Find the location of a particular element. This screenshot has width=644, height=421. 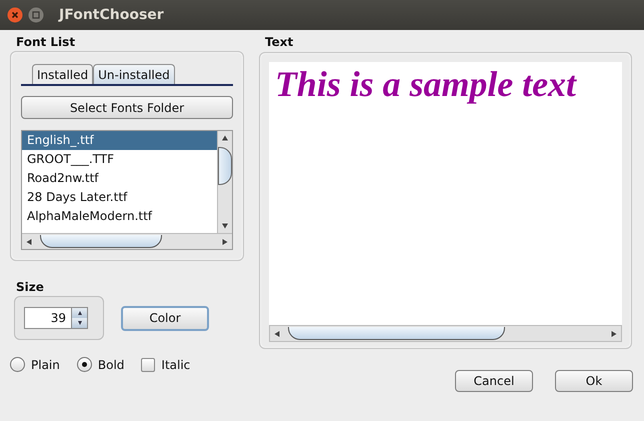

vertical-scrollbar is located at coordinates (224, 182).